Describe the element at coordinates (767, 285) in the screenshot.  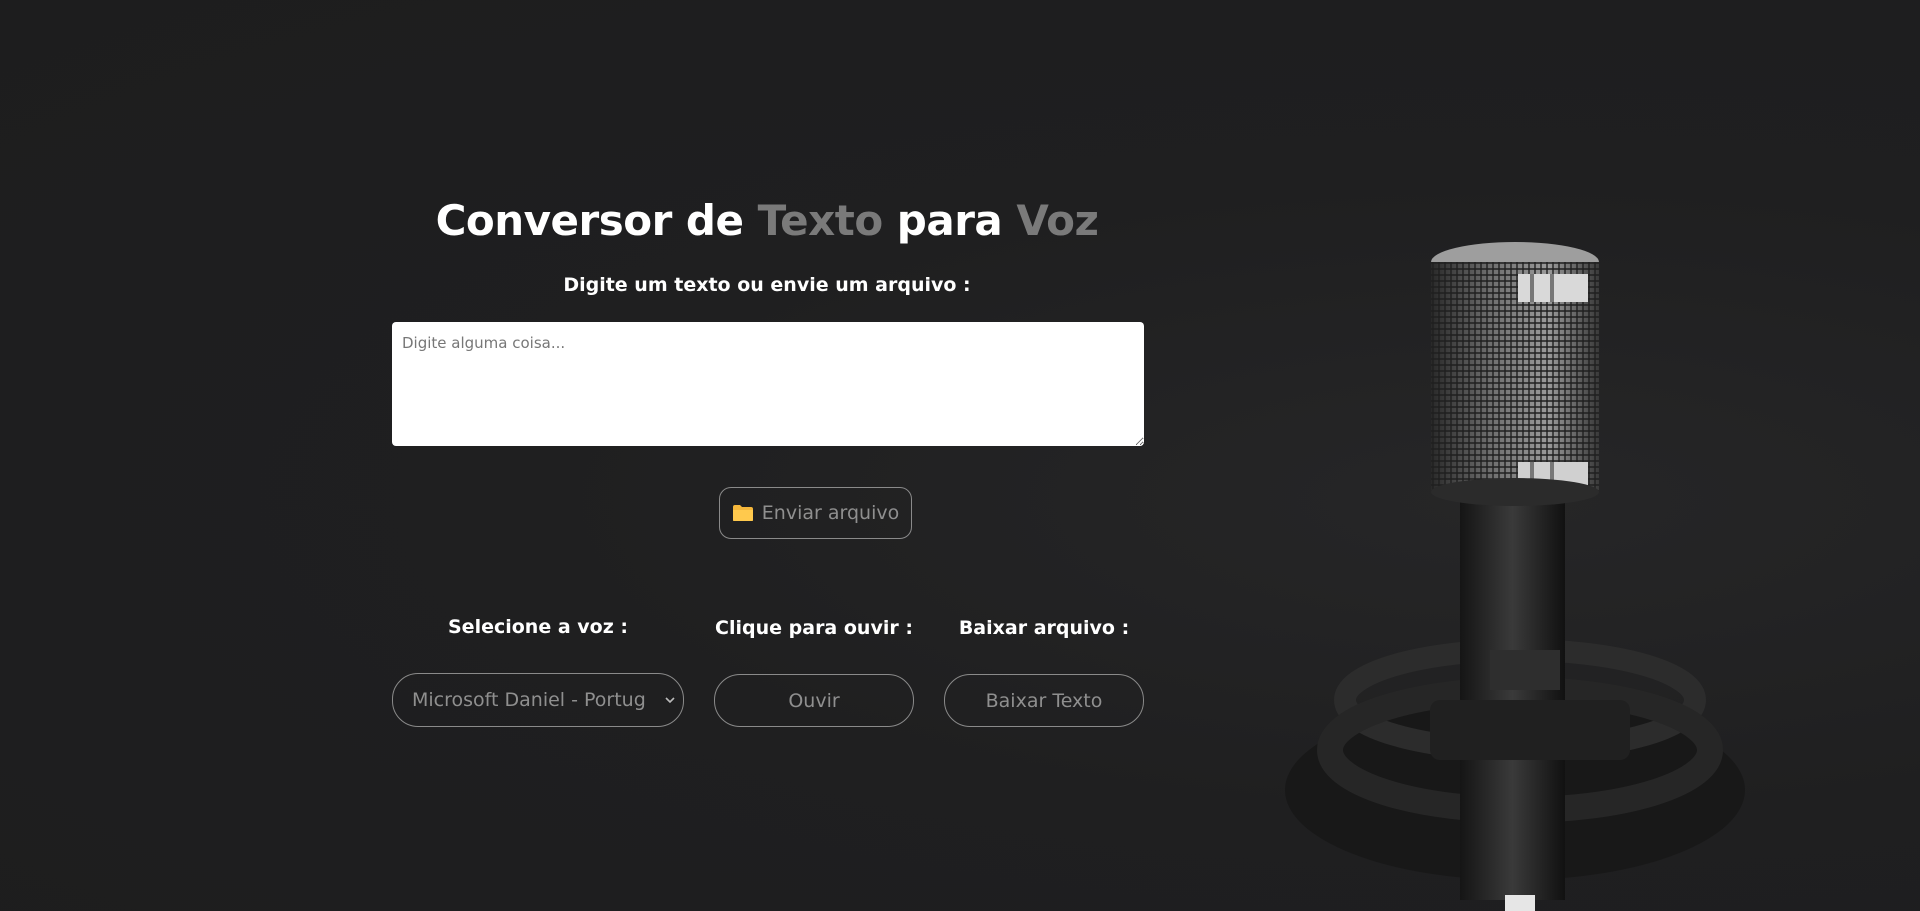
I see `input-instruction: Digite um texto ou envie um arquivo :` at that location.